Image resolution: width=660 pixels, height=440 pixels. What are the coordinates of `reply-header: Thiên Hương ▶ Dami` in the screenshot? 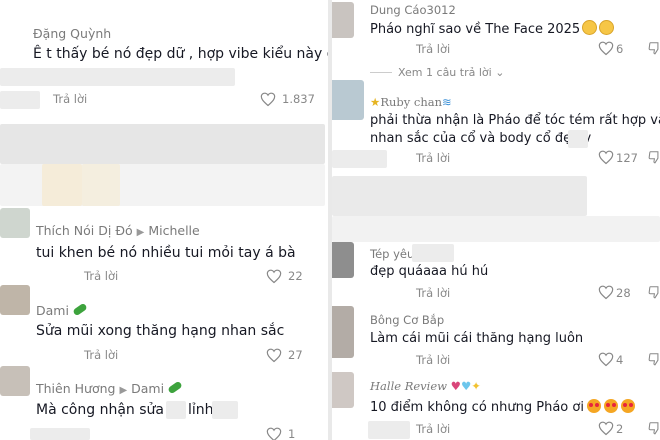 It's located at (109, 388).